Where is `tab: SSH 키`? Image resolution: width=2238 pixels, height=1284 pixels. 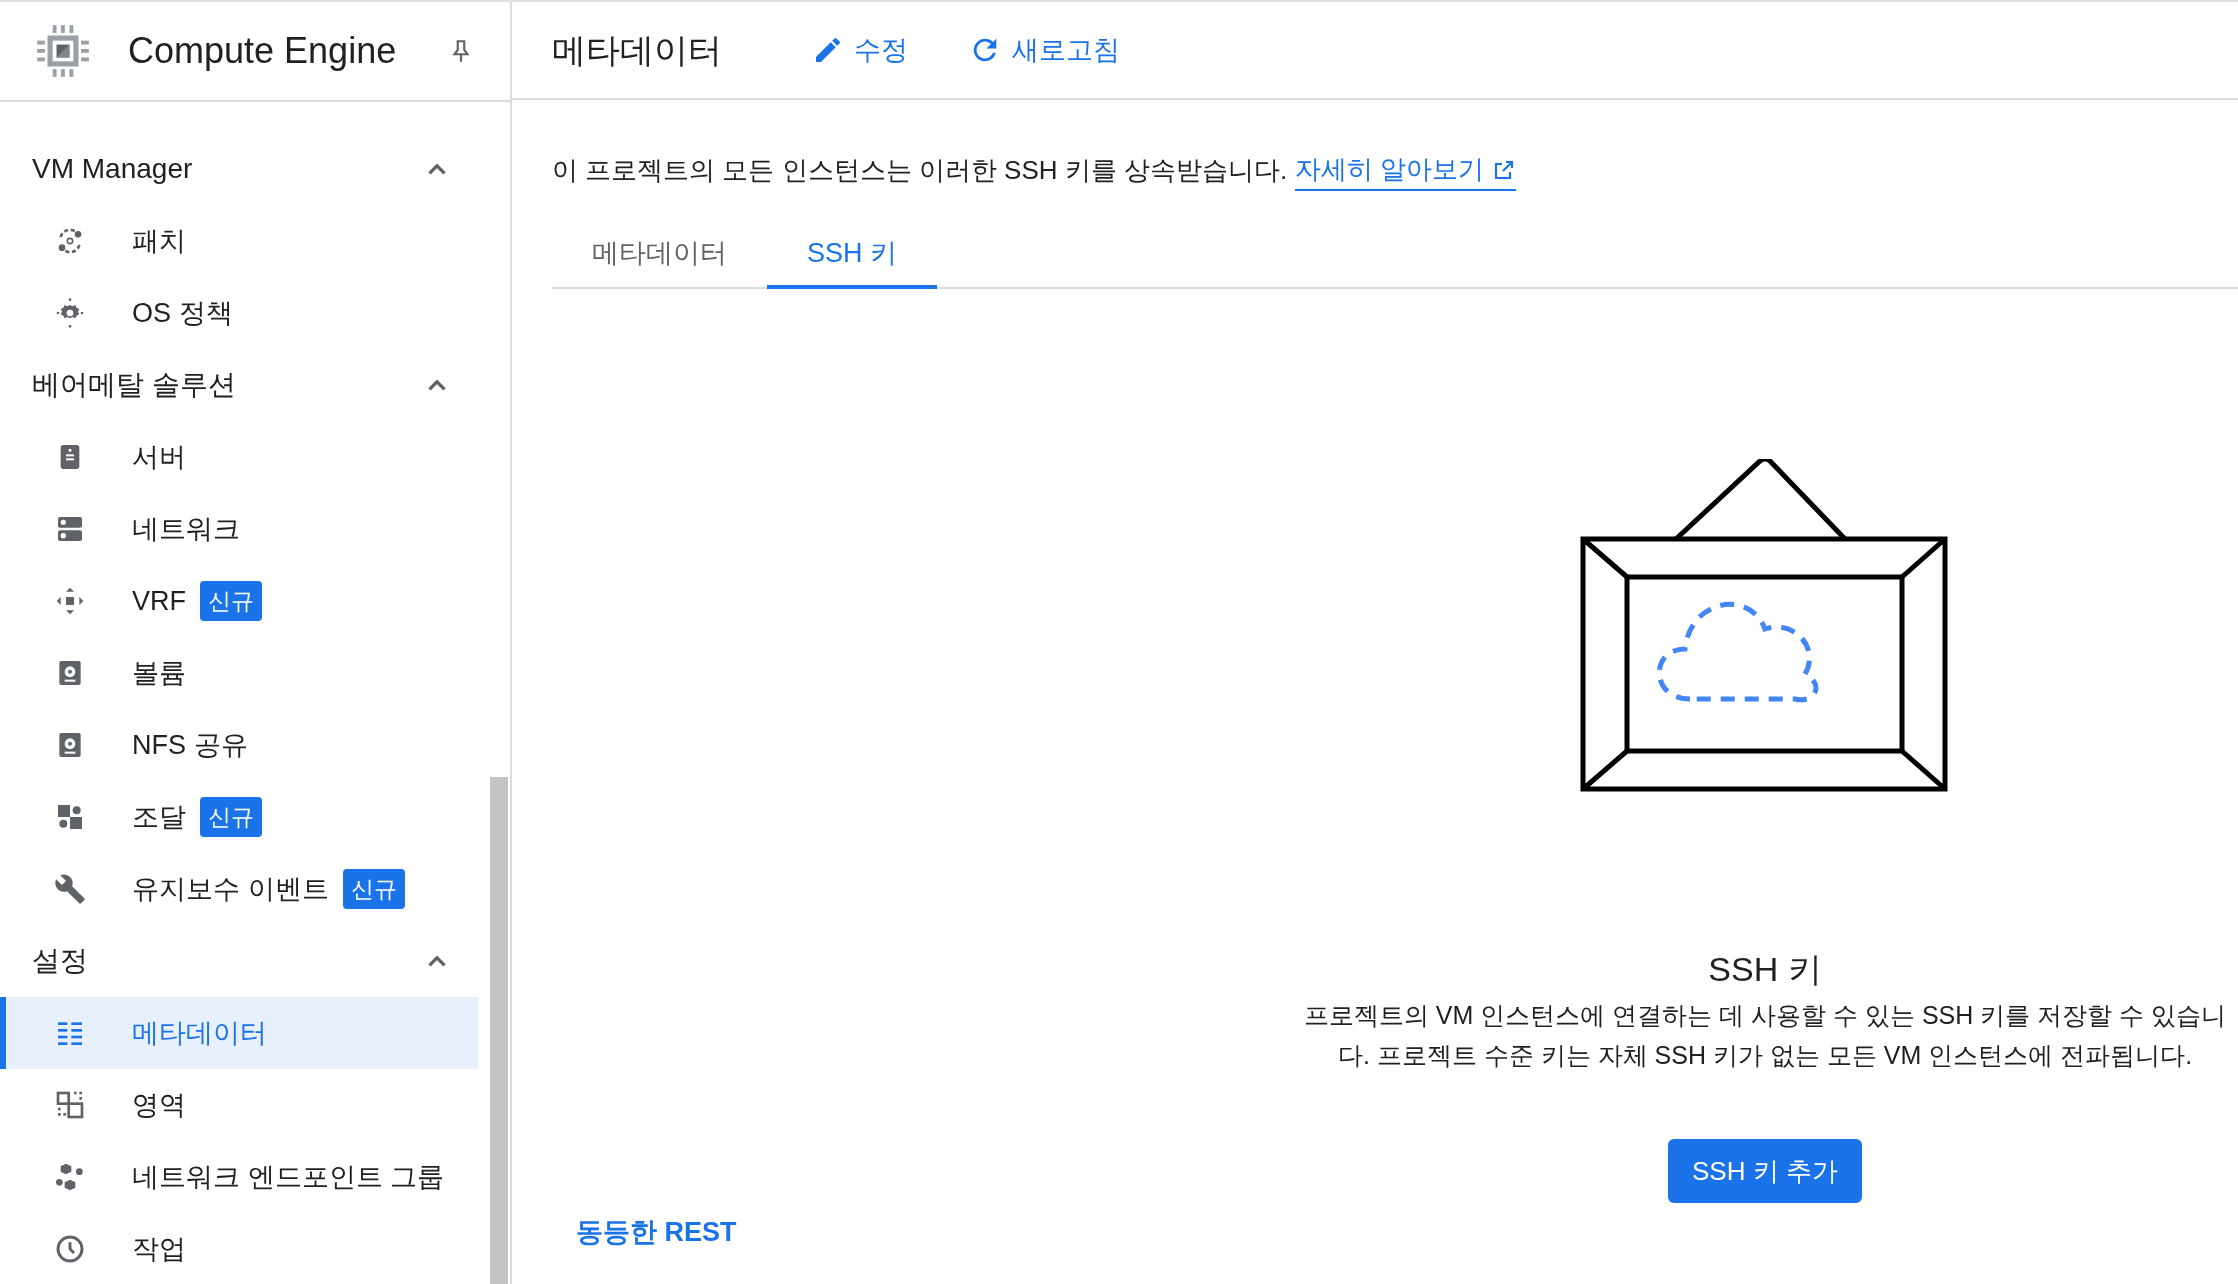
tab: SSH 키 is located at coordinates (852, 255).